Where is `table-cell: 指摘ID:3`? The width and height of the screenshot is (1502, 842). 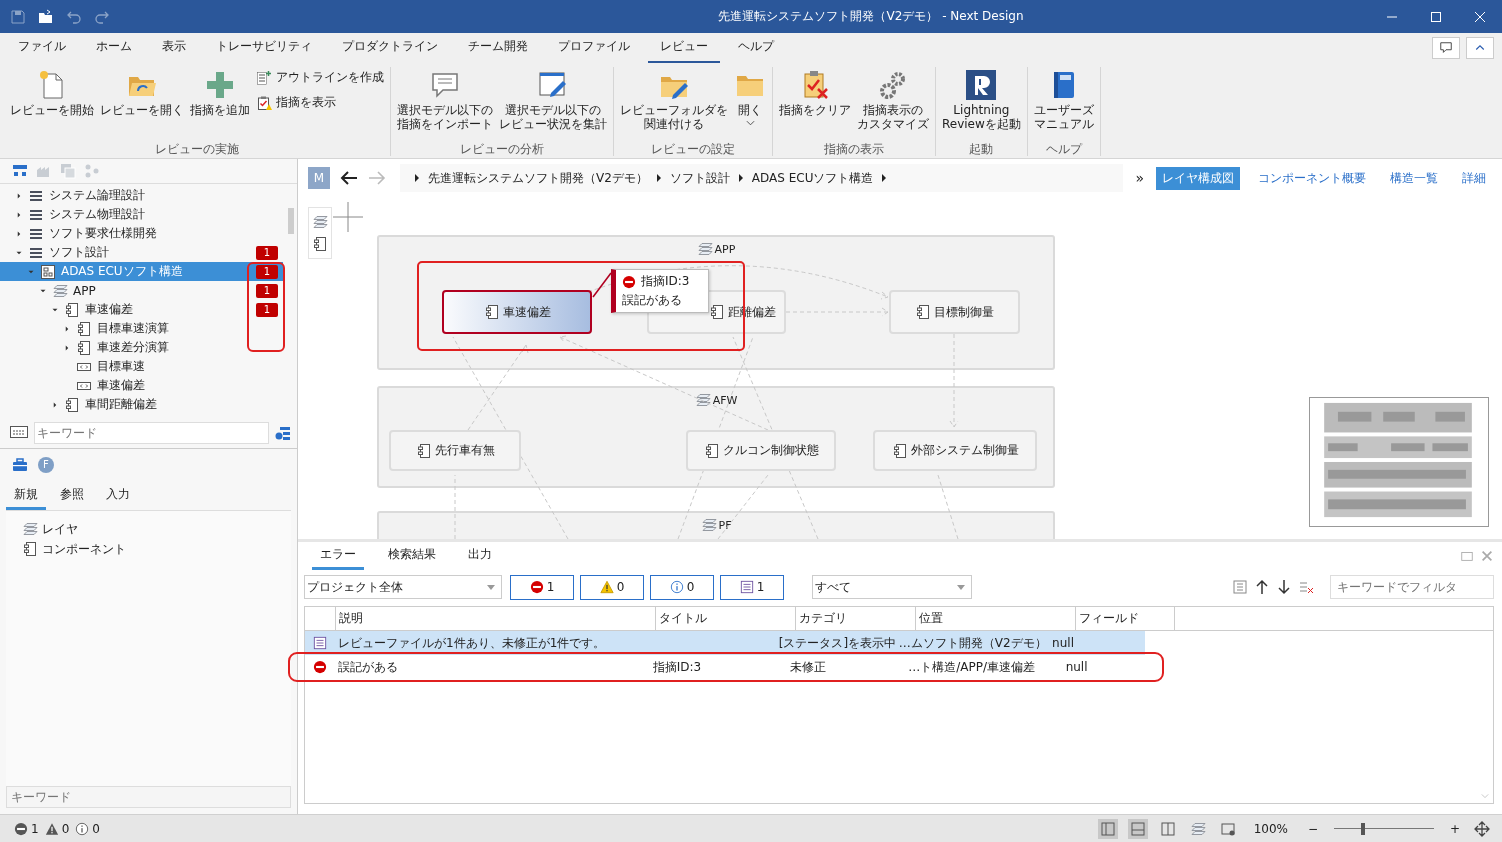
table-cell: 指摘ID:3 is located at coordinates (677, 666).